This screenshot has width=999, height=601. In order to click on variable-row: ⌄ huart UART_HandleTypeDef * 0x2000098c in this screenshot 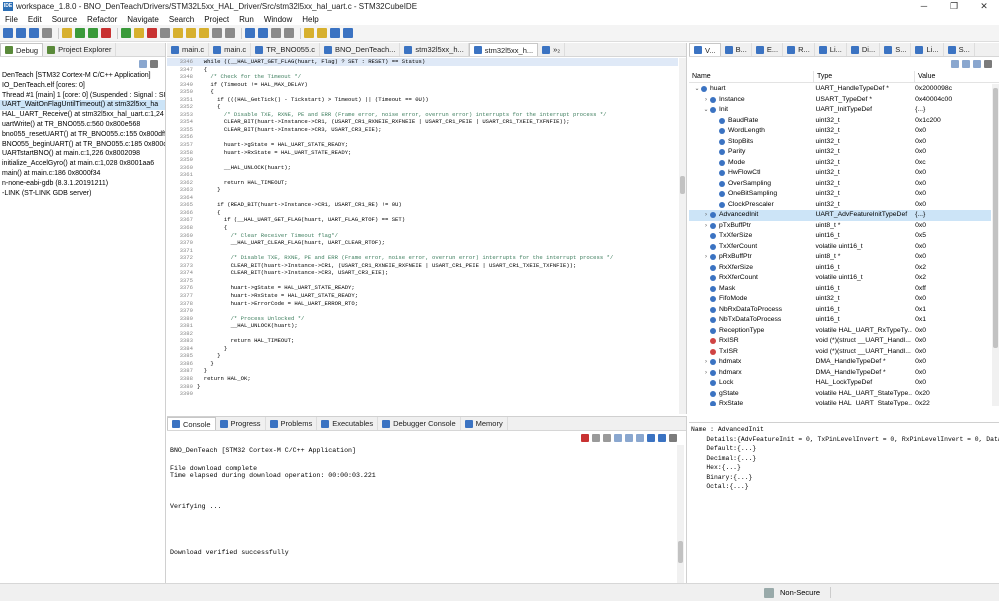, I will do `click(840, 89)`.